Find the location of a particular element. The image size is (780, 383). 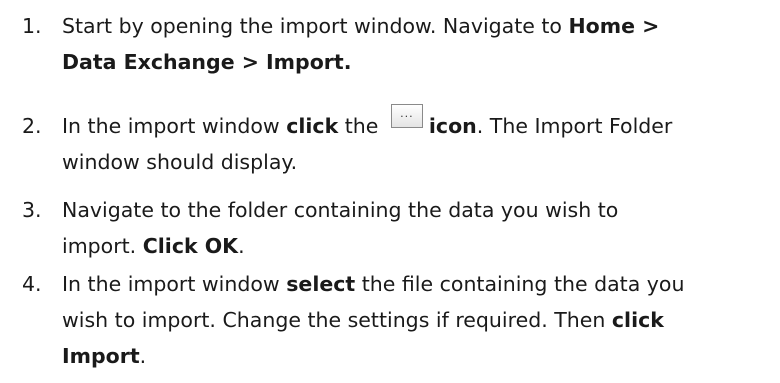

step-4-select-emphasis: select is located at coordinates (321, 284).